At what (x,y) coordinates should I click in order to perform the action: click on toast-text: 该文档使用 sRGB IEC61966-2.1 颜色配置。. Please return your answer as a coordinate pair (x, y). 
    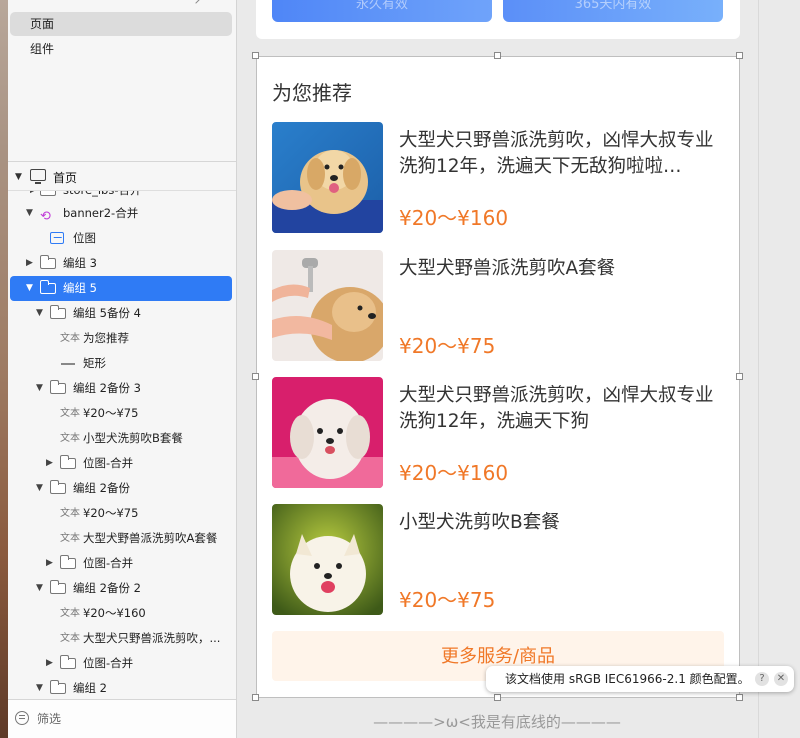
    Looking at the image, I should click on (627, 679).